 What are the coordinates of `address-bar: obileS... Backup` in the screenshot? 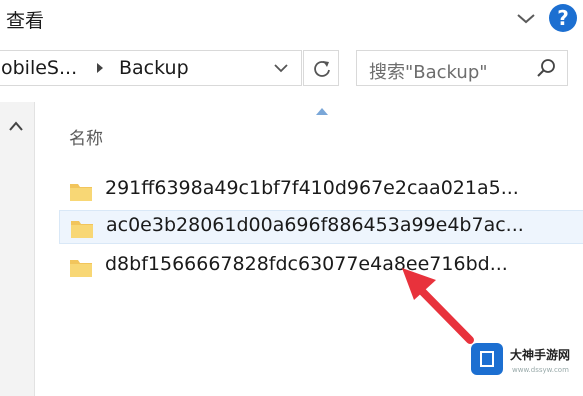 It's located at (151, 68).